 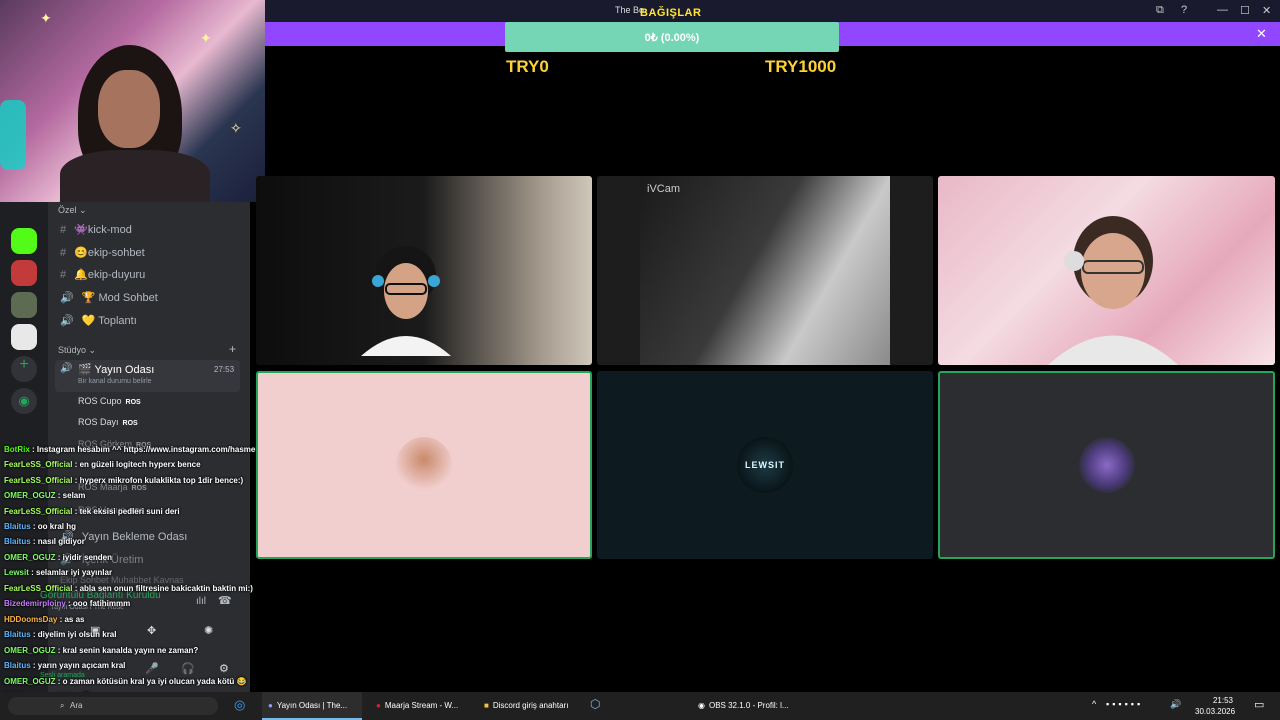 I want to click on folder-icon: ■, so click(x=486, y=705).